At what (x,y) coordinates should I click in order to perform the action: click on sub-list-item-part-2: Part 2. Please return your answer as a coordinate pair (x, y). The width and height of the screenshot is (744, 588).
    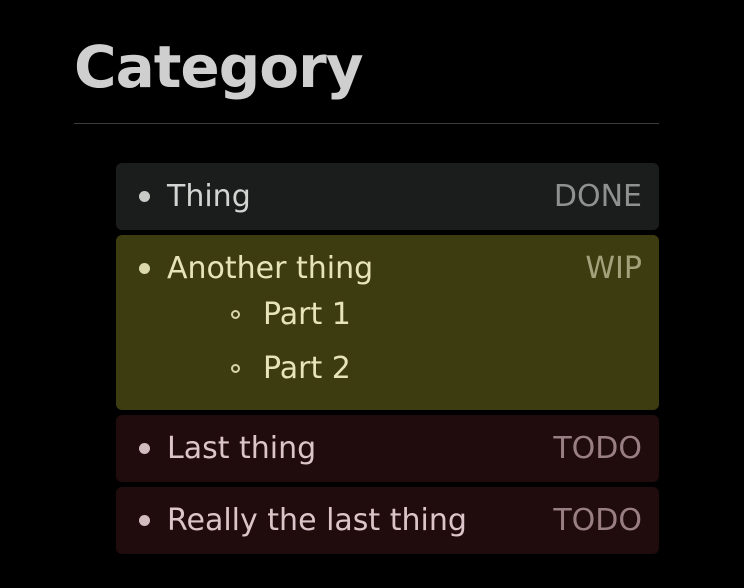
    Looking at the image, I should click on (387, 369).